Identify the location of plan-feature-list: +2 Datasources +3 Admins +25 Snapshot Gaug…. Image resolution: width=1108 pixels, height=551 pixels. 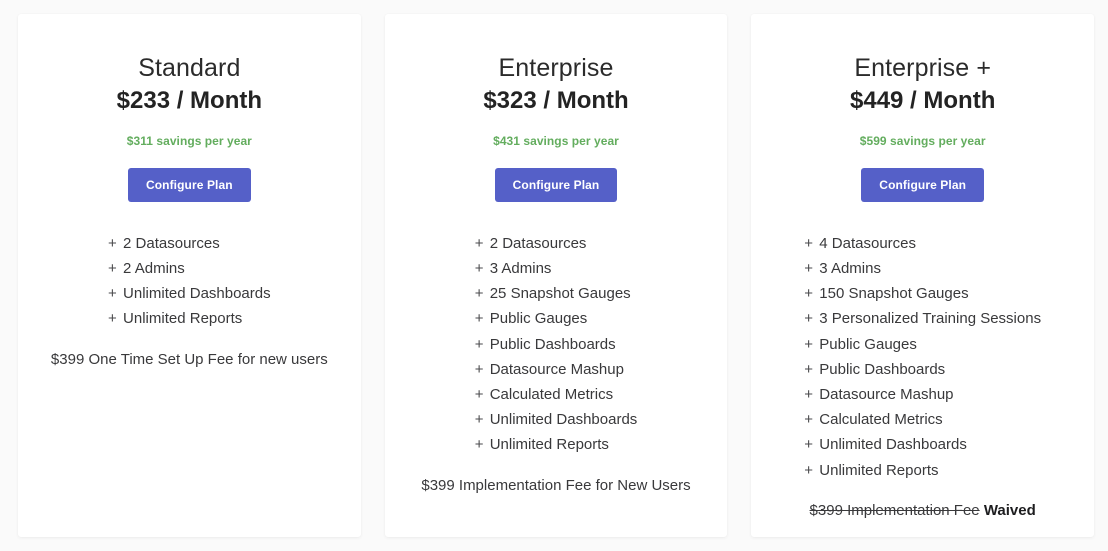
(556, 344).